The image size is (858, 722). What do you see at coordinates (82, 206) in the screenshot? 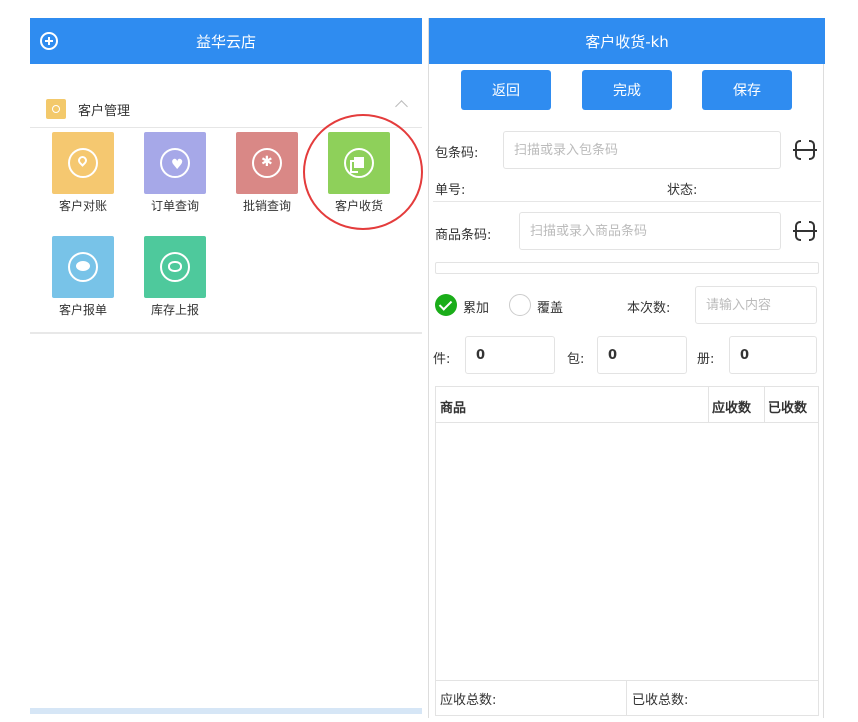
I see `tile-label: 客户对账` at bounding box center [82, 206].